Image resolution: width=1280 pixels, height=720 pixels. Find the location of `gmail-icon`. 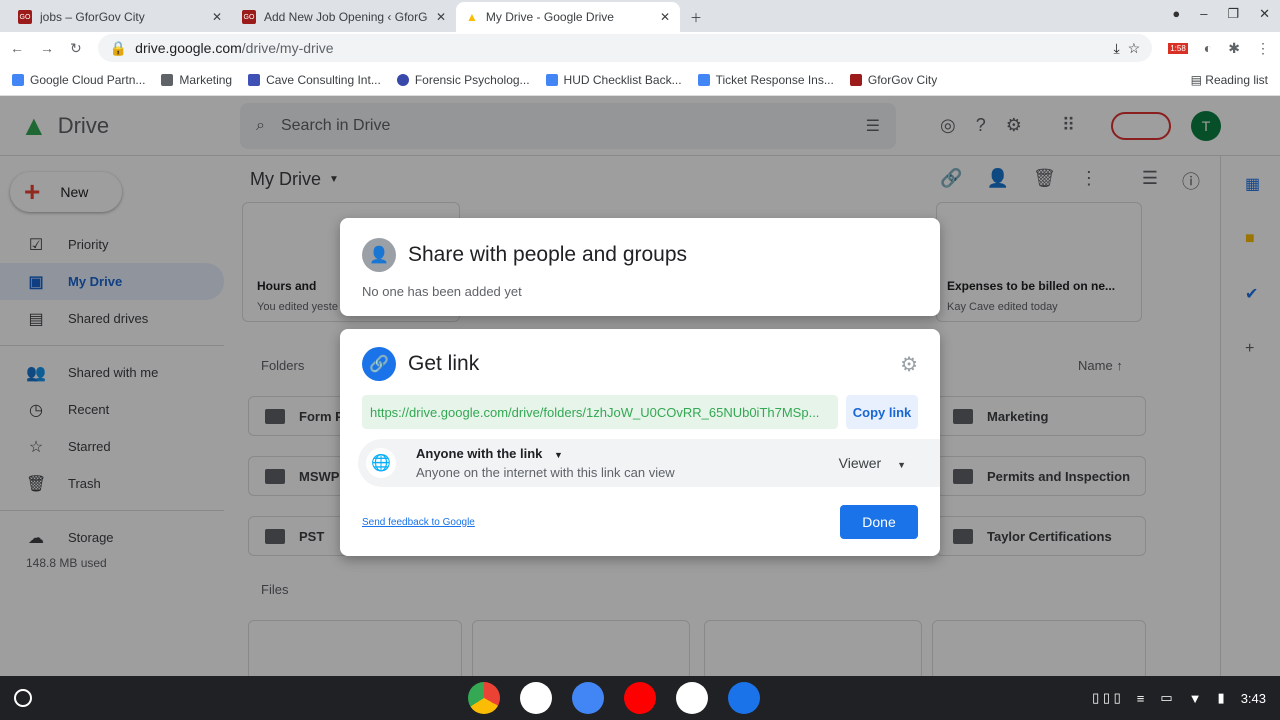

gmail-icon is located at coordinates (536, 698).